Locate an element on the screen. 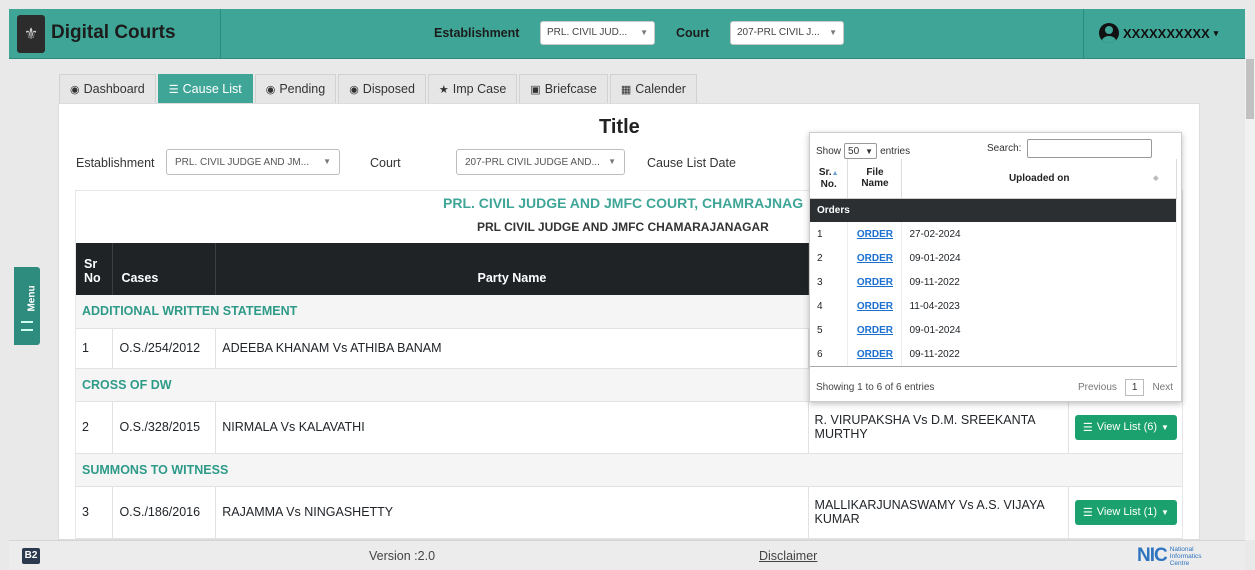 The height and width of the screenshot is (570, 1255). version-text: Version :2.0 is located at coordinates (402, 556).